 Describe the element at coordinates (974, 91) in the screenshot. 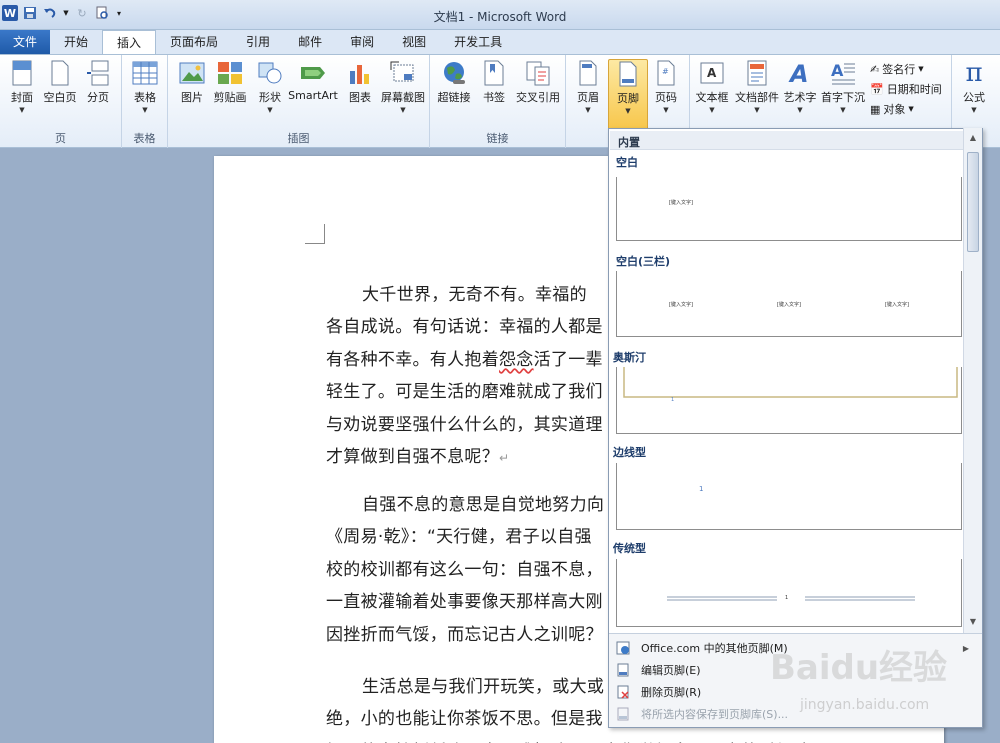

I see `equation-button: π 公式 ▼` at that location.